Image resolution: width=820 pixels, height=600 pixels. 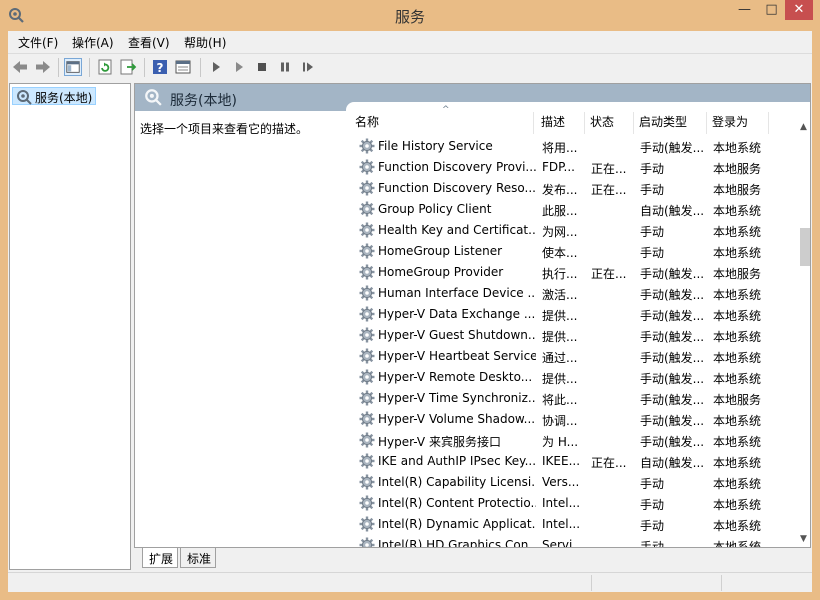 What do you see at coordinates (440, 251) in the screenshot?
I see `service-name: HomeGroup Listener` at bounding box center [440, 251].